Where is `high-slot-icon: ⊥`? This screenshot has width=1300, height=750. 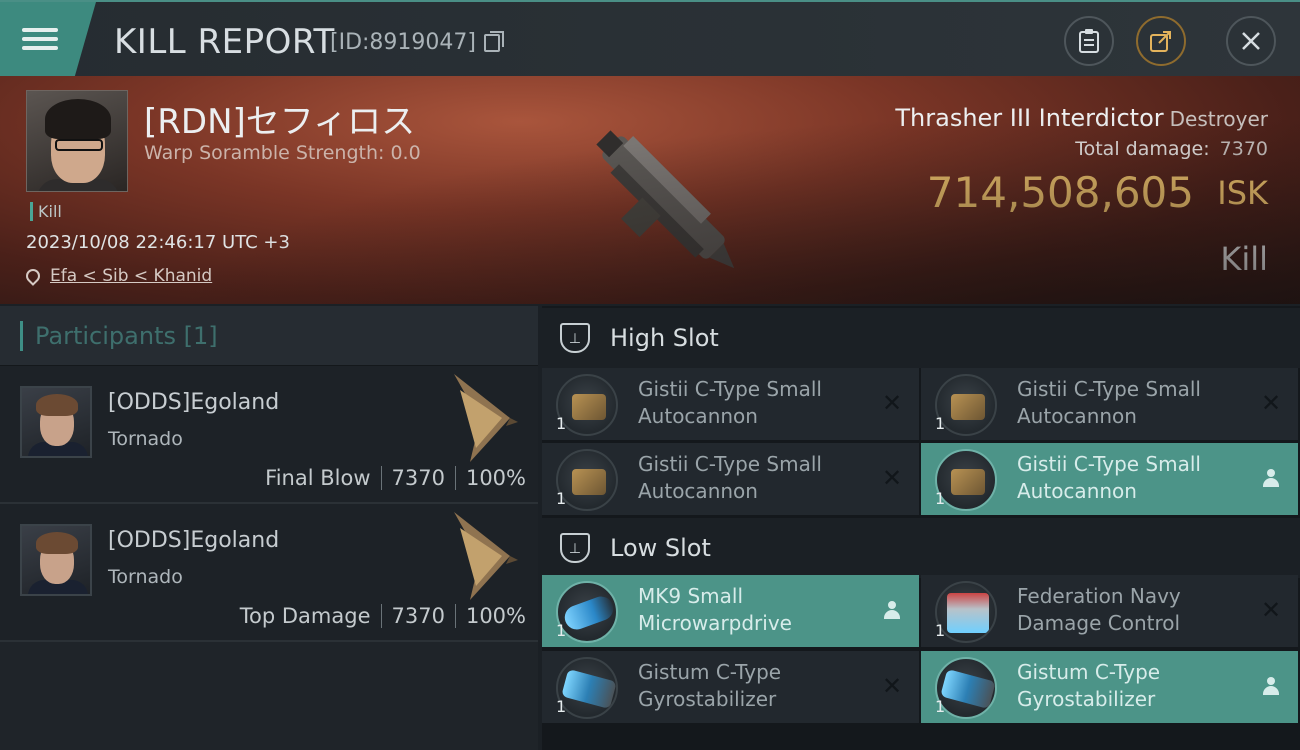 high-slot-icon: ⊥ is located at coordinates (575, 338).